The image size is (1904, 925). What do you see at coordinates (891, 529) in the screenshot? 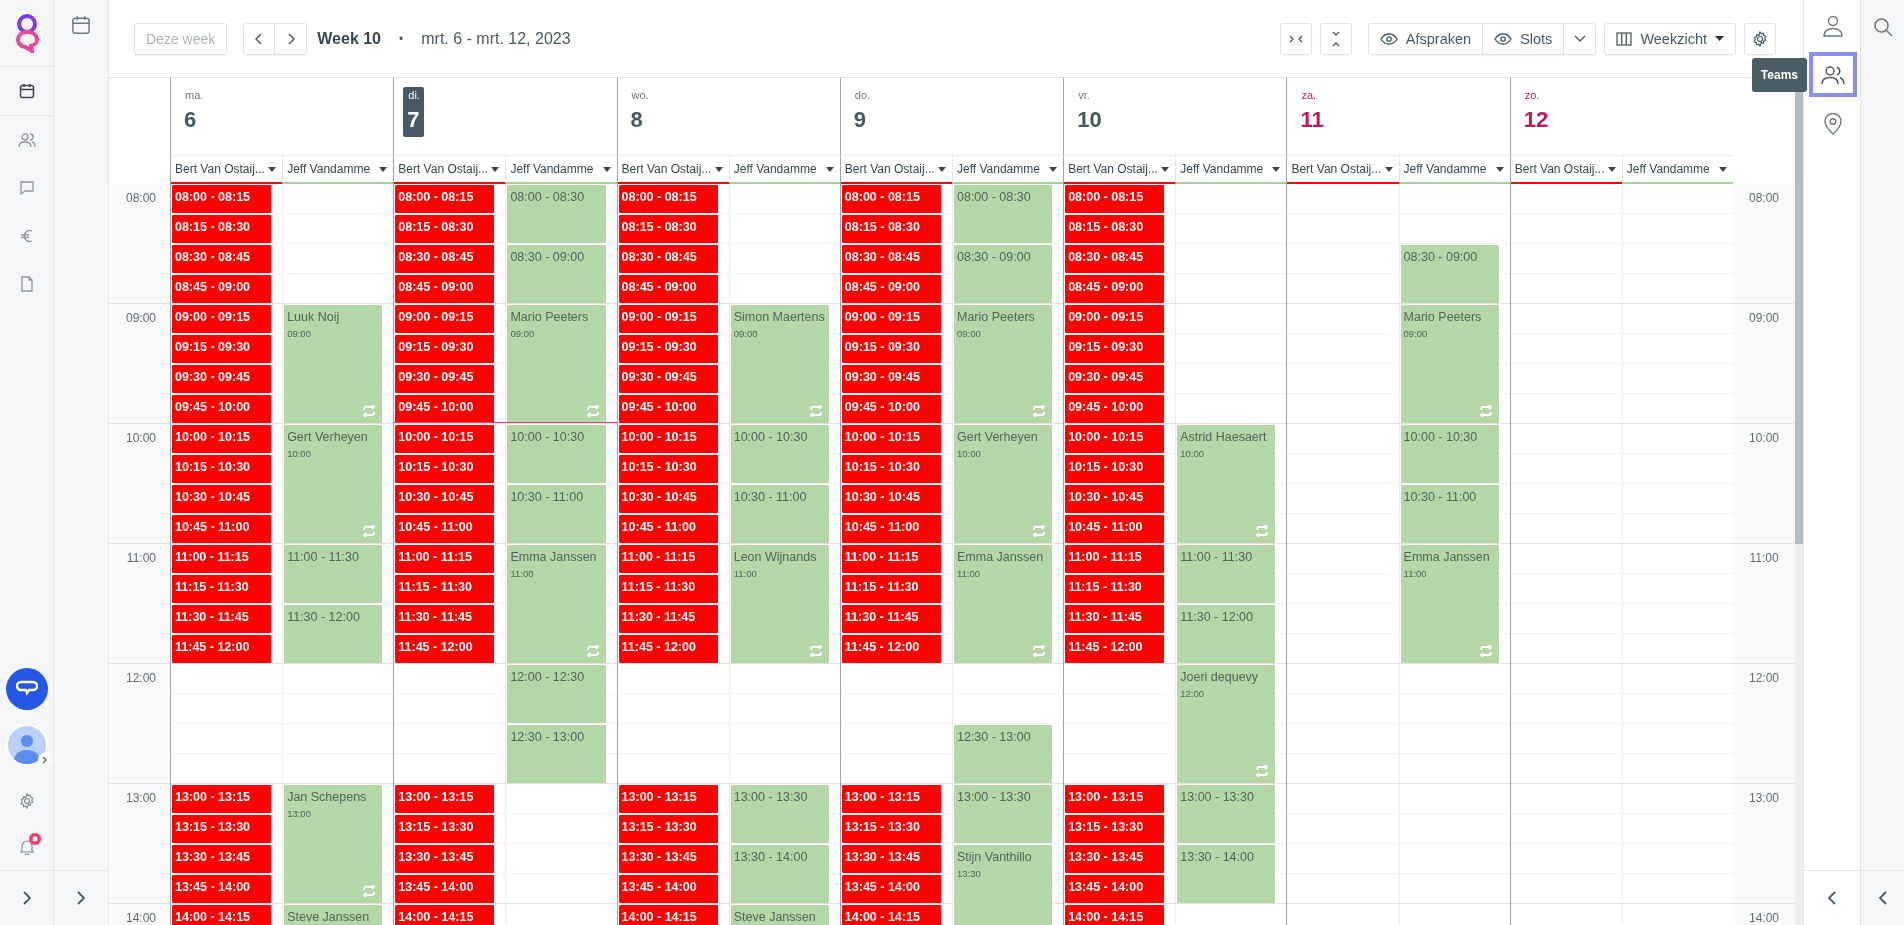
I see `booked-slot: 10:45 - 11:00` at bounding box center [891, 529].